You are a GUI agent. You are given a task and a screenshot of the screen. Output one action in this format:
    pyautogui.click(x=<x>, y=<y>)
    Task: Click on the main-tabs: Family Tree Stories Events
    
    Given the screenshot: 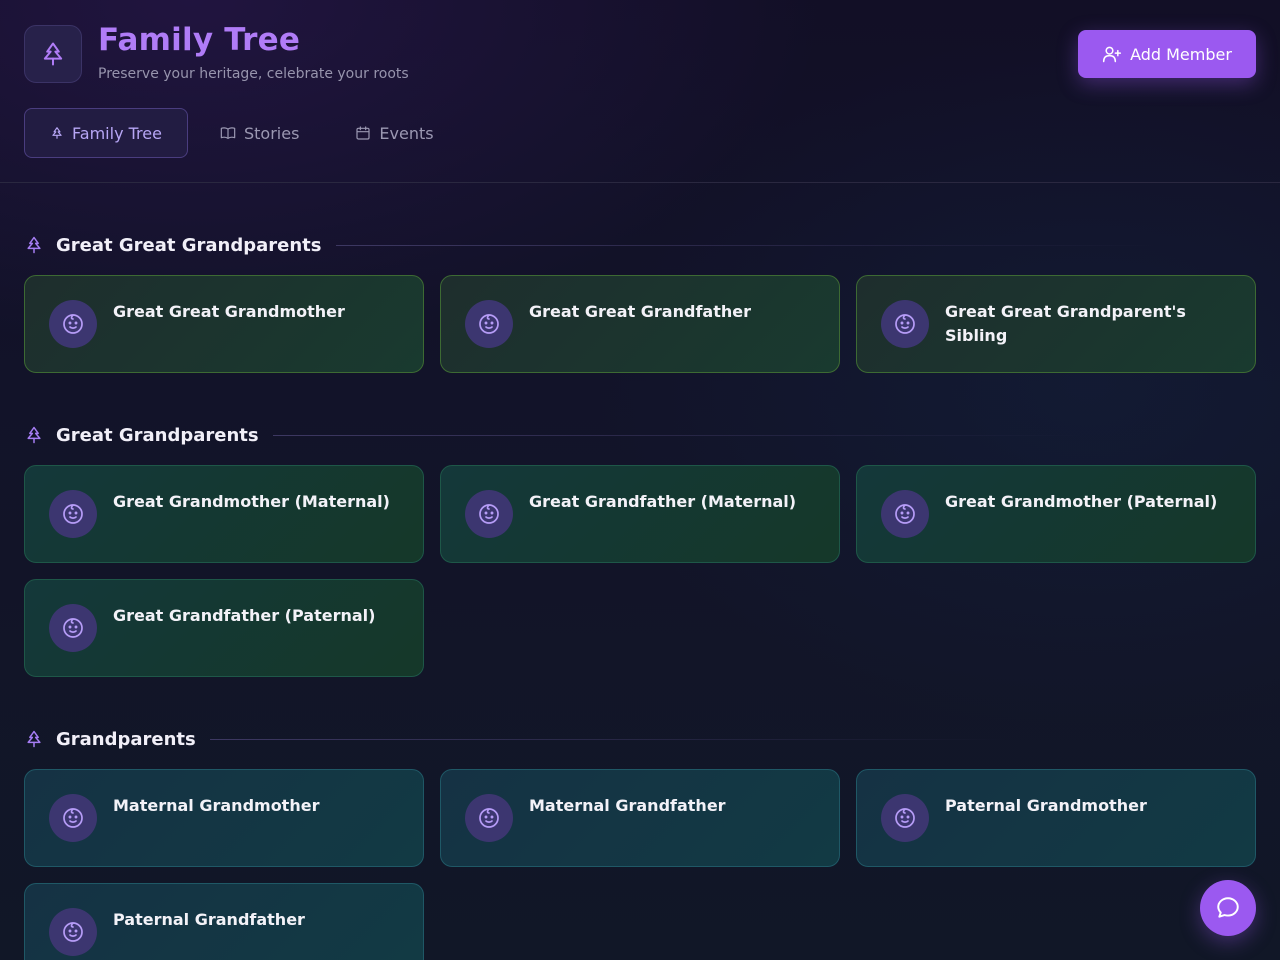 What is the action you would take?
    pyautogui.click(x=241, y=133)
    